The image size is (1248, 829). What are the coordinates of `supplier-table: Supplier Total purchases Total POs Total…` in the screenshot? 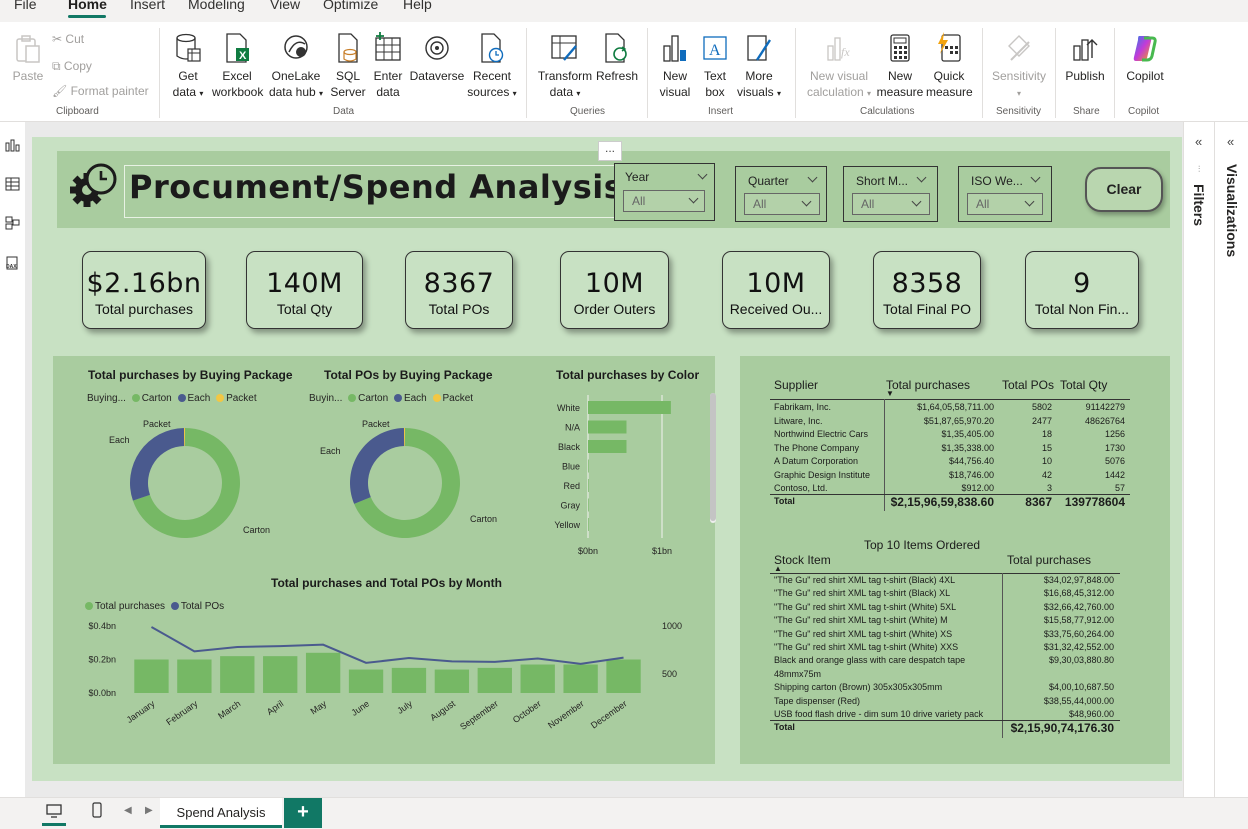 It's located at (950, 445).